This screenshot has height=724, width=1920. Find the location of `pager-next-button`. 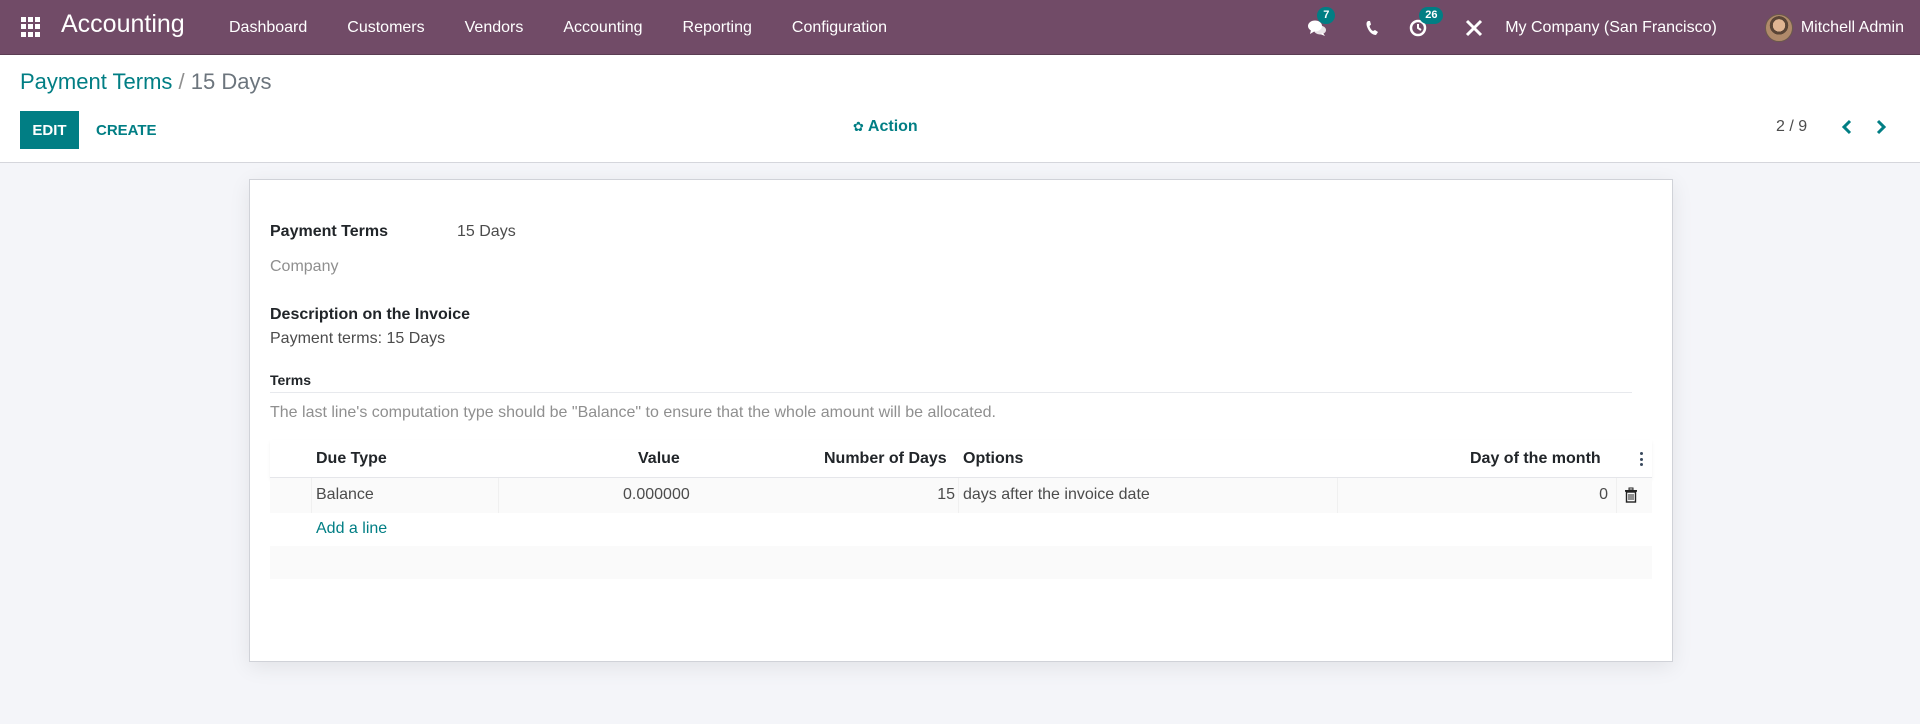

pager-next-button is located at coordinates (1881, 127).